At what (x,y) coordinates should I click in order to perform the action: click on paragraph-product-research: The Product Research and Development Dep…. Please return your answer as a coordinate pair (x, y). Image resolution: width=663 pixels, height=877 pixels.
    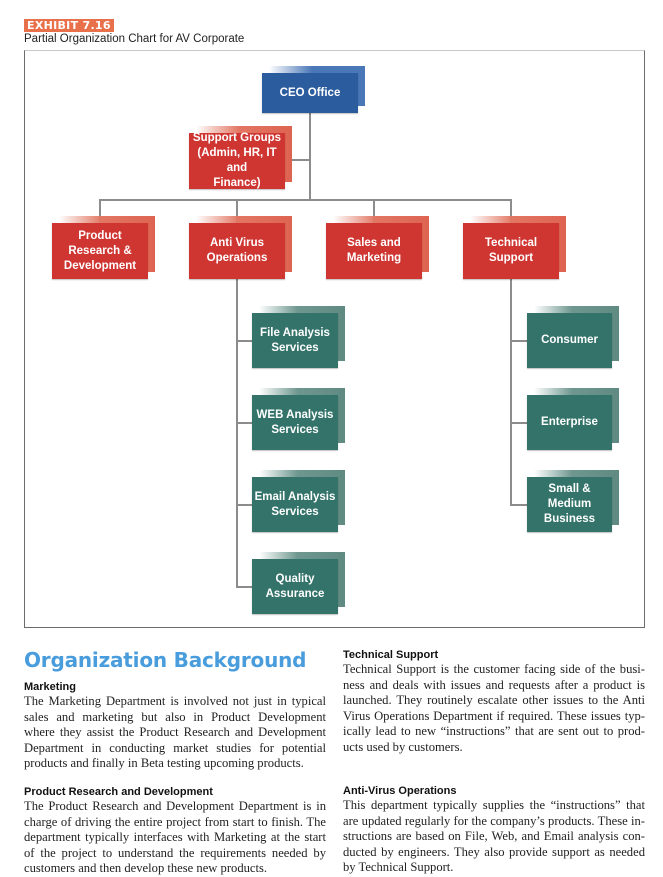
    Looking at the image, I should click on (175, 837).